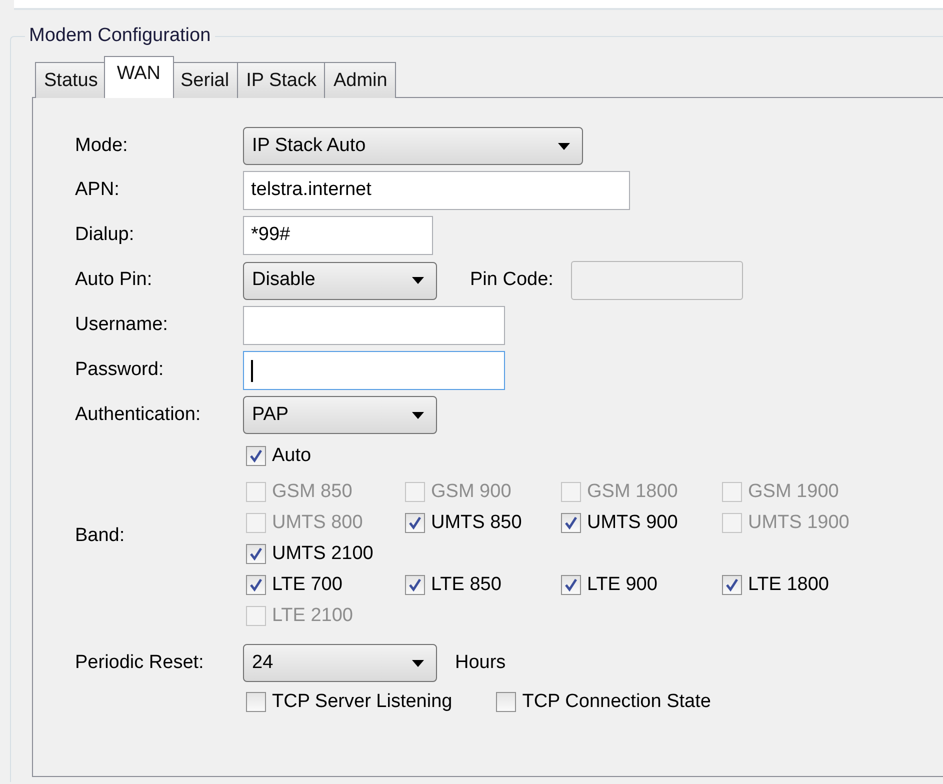 Image resolution: width=943 pixels, height=784 pixels. I want to click on tab: WAN, so click(139, 77).